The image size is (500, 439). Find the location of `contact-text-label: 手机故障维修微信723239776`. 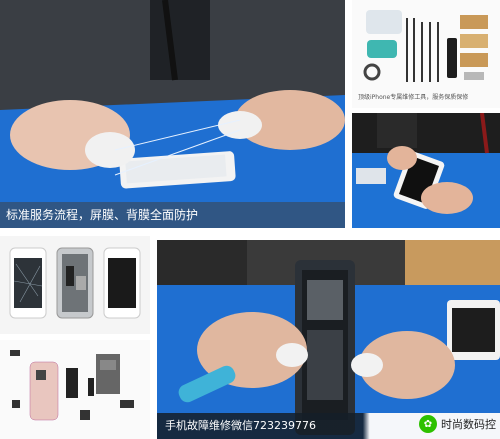

contact-text-label: 手机故障维修微信723239776 is located at coordinates (240, 425).